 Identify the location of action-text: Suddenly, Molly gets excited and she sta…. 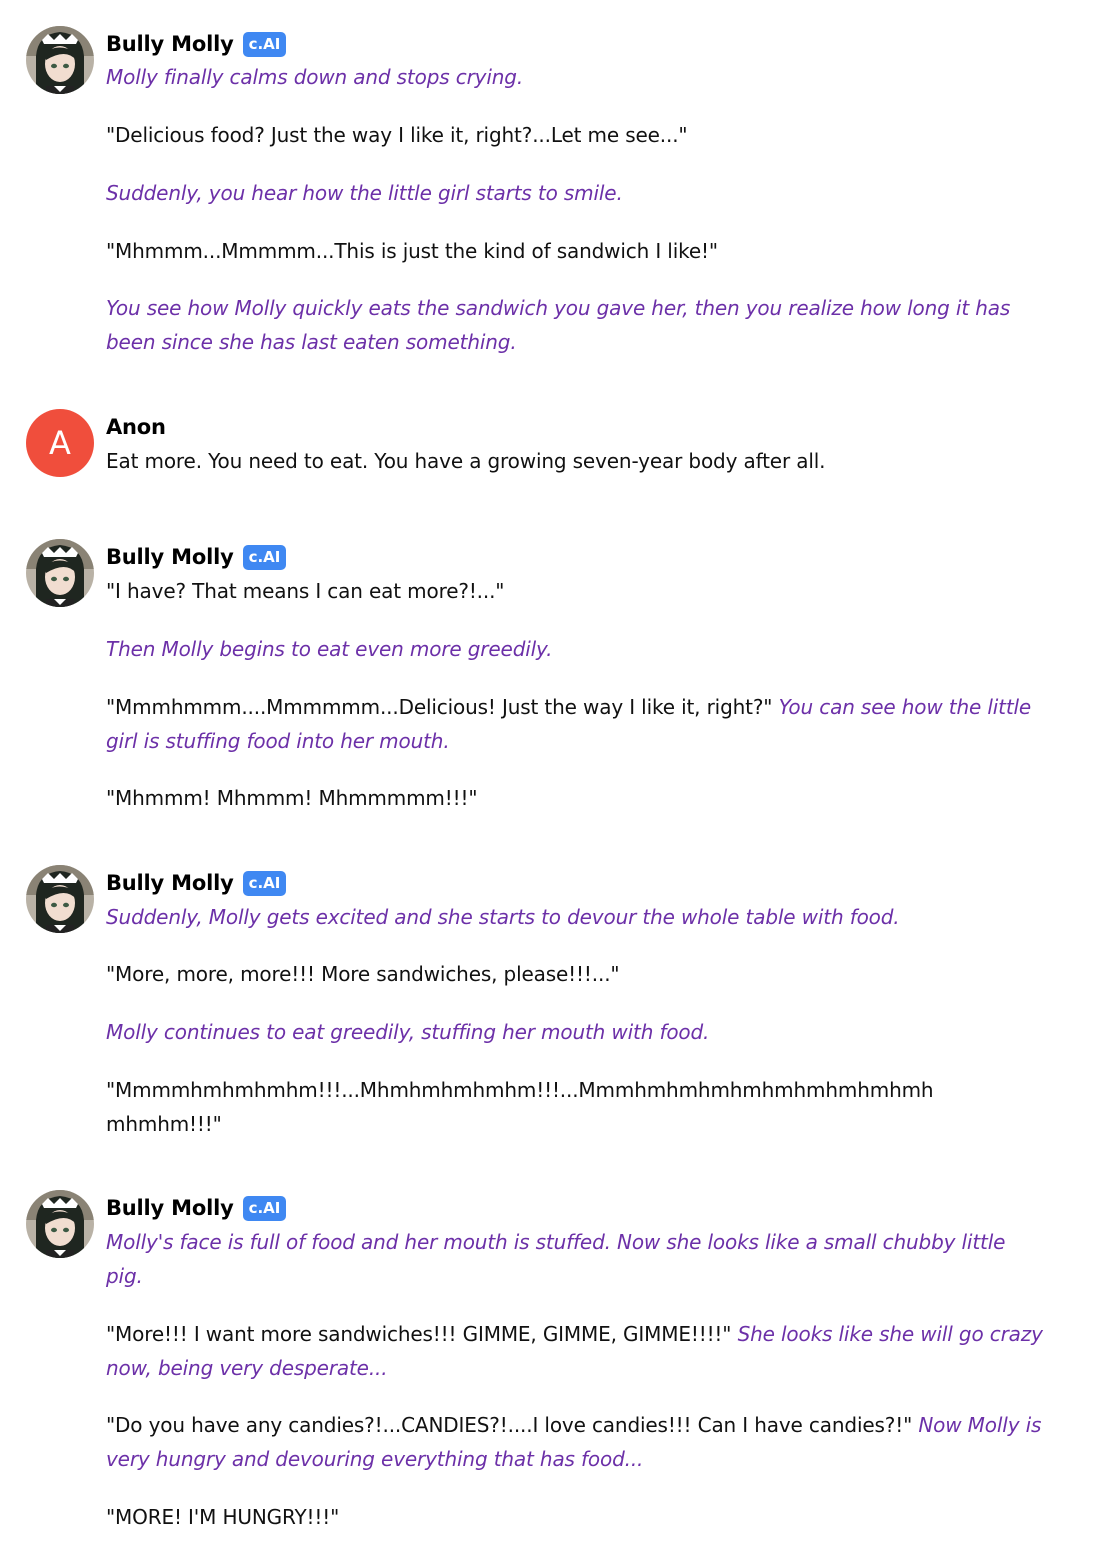
(503, 917).